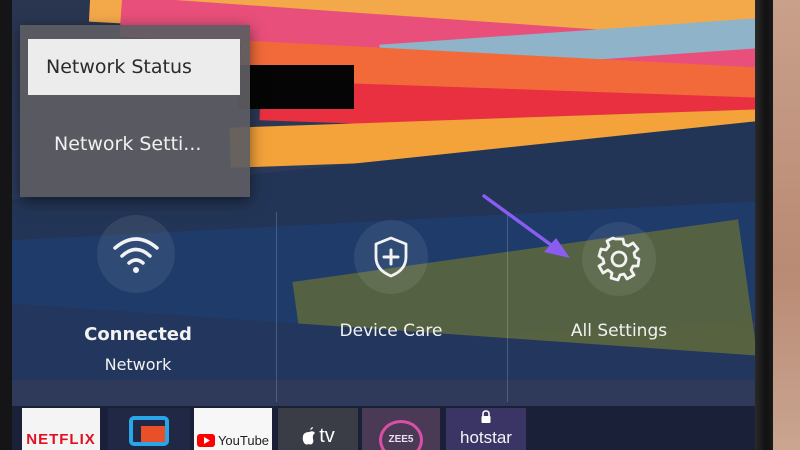  I want to click on apple-tv-label: tv, so click(327, 436).